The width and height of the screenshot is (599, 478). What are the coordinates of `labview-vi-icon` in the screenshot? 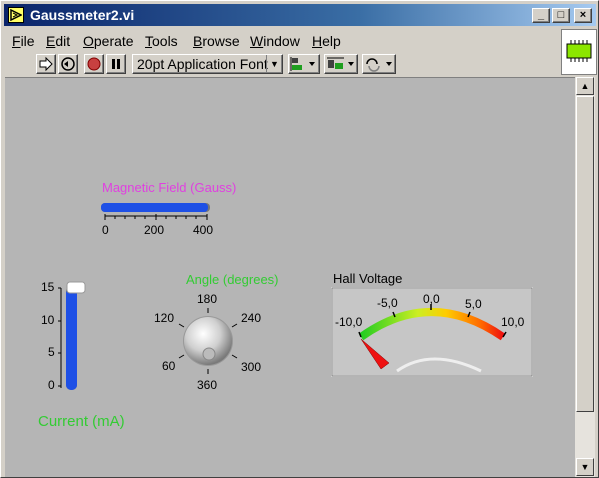 It's located at (16, 15).